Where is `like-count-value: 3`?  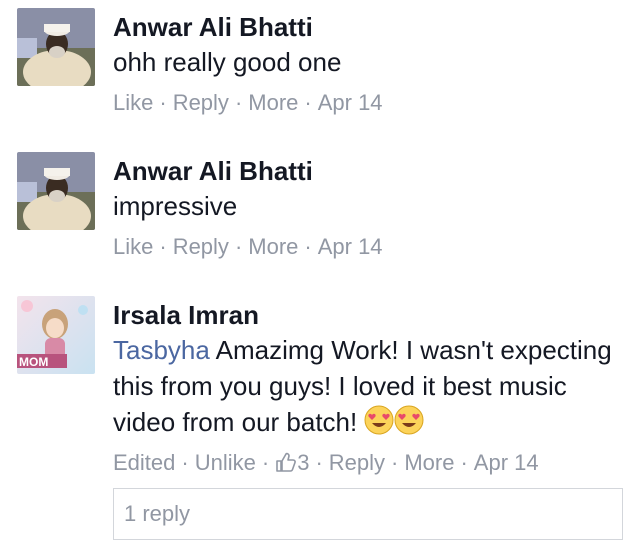
like-count-value: 3 is located at coordinates (303, 462).